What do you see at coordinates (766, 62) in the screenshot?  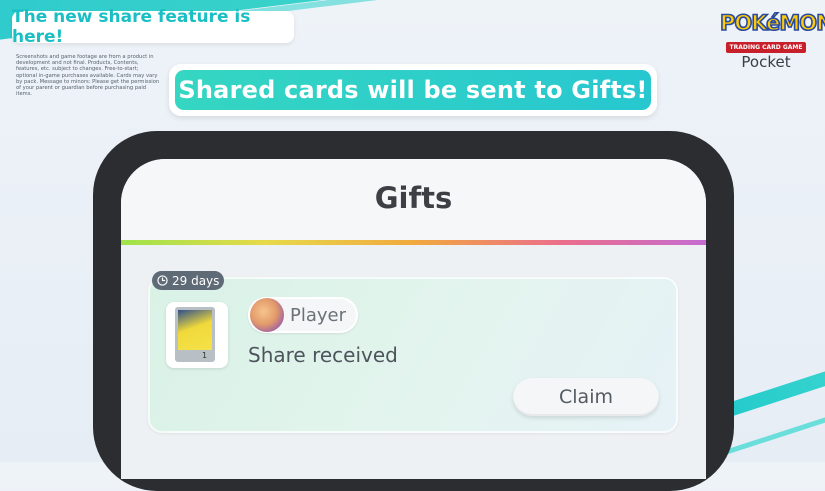 I see `logo-product: Pocket` at bounding box center [766, 62].